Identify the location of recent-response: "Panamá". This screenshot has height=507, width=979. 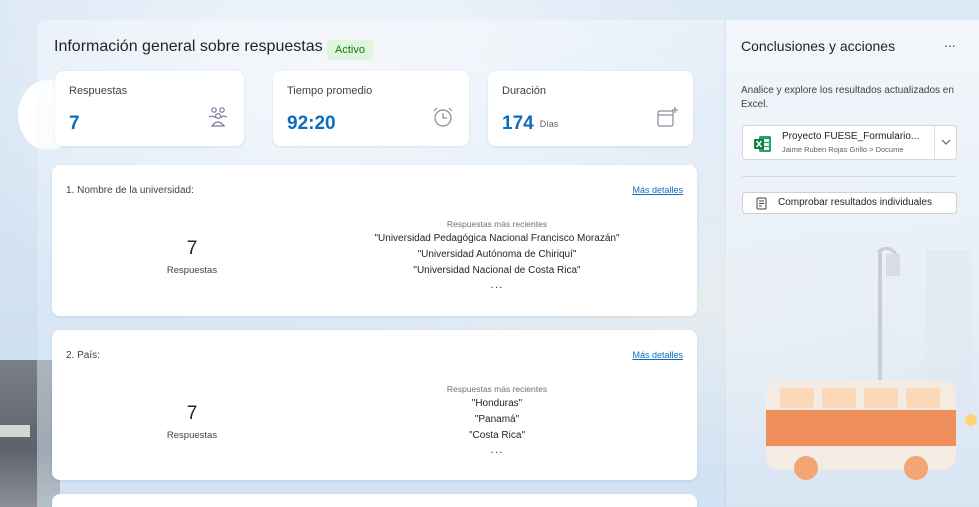
(497, 419).